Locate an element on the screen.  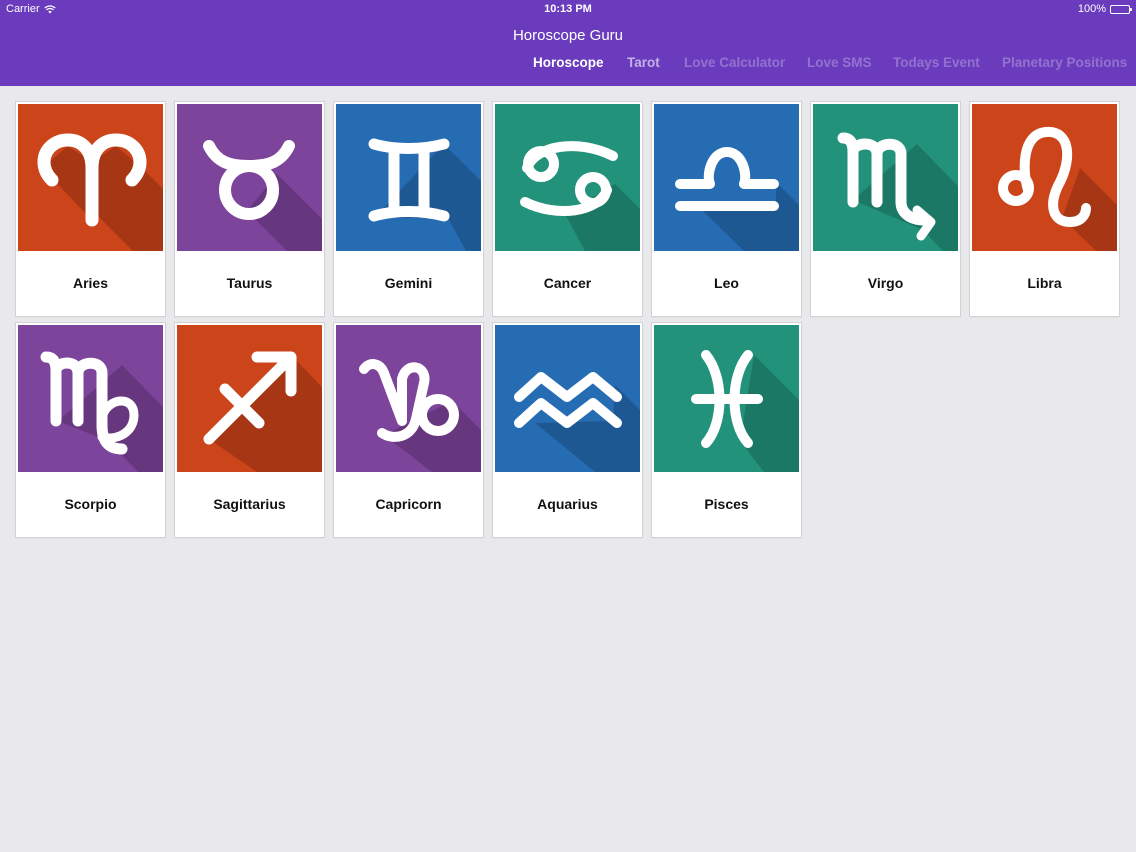
sign-name: Gemini is located at coordinates (408, 283).